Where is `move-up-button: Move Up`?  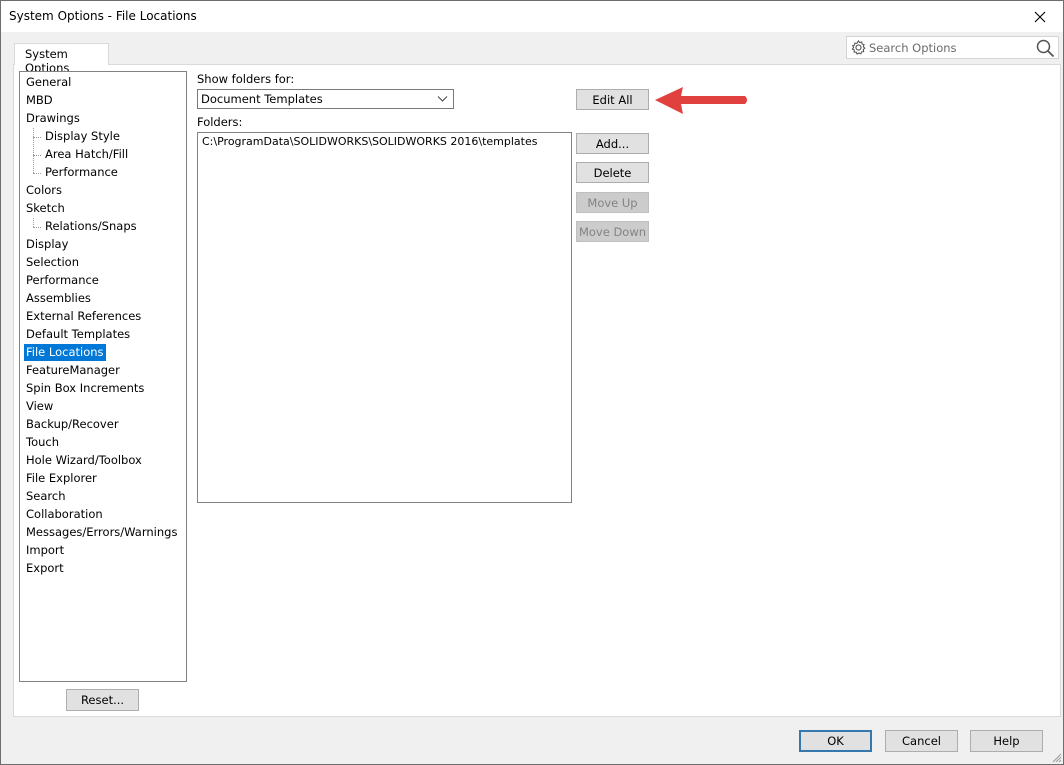
move-up-button: Move Up is located at coordinates (612, 202).